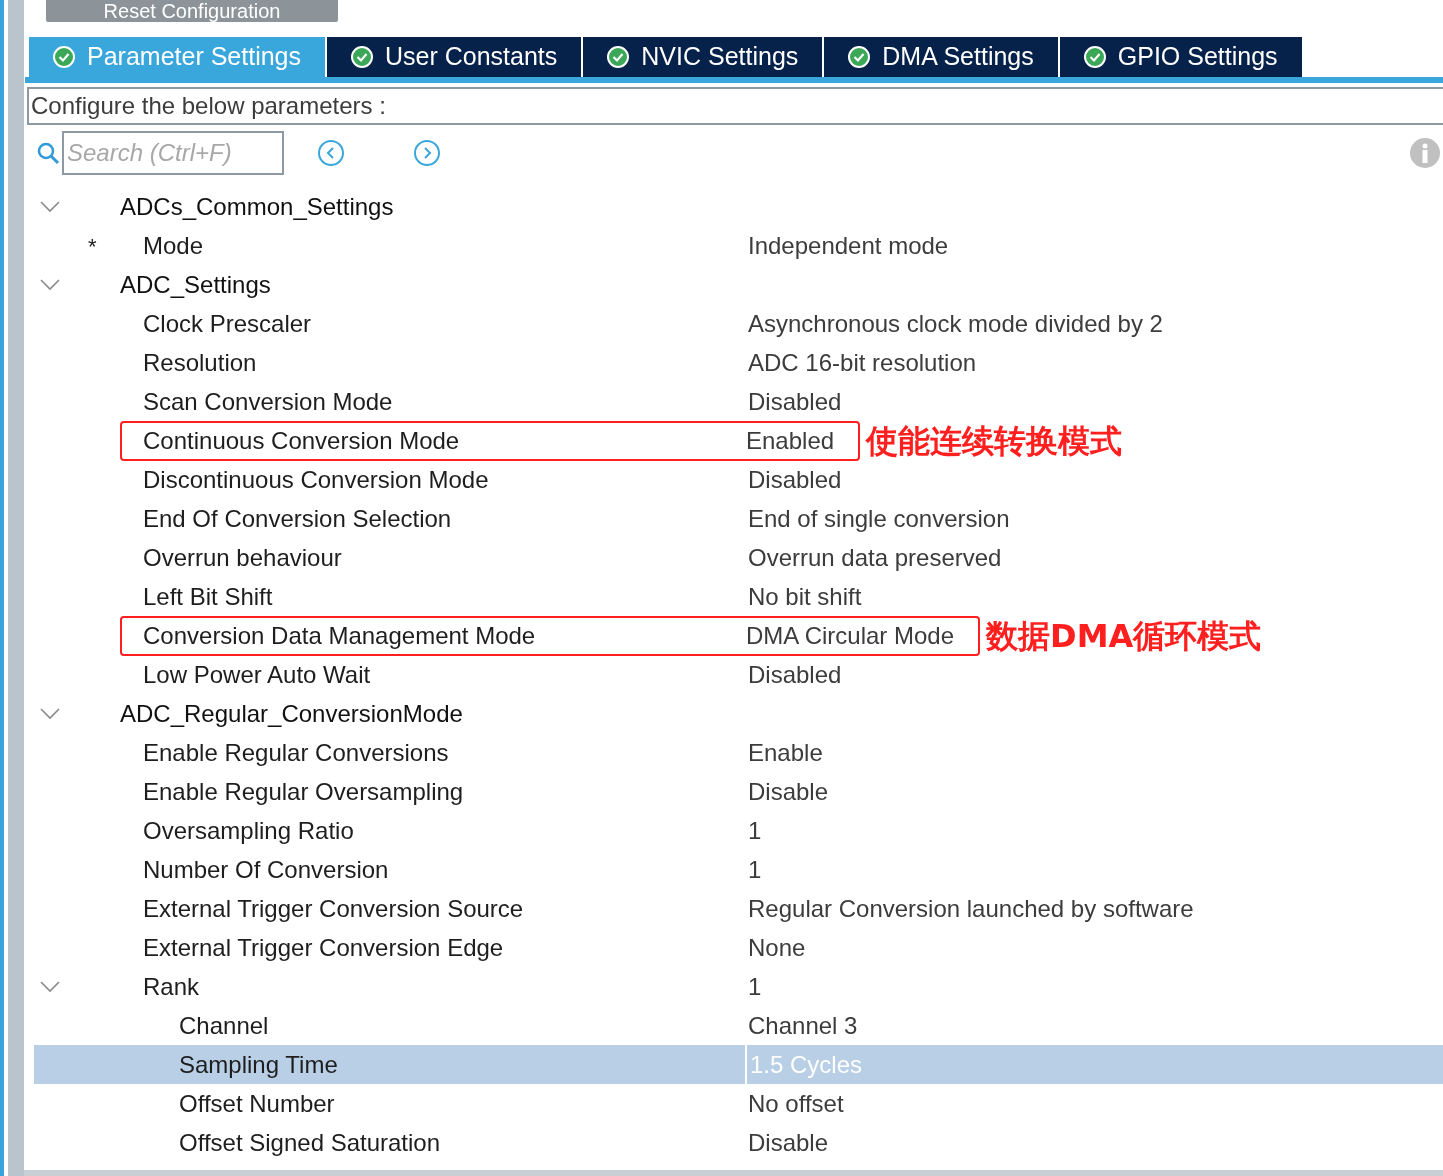 The height and width of the screenshot is (1176, 1443). I want to click on parameter-value: Enable, so click(785, 752).